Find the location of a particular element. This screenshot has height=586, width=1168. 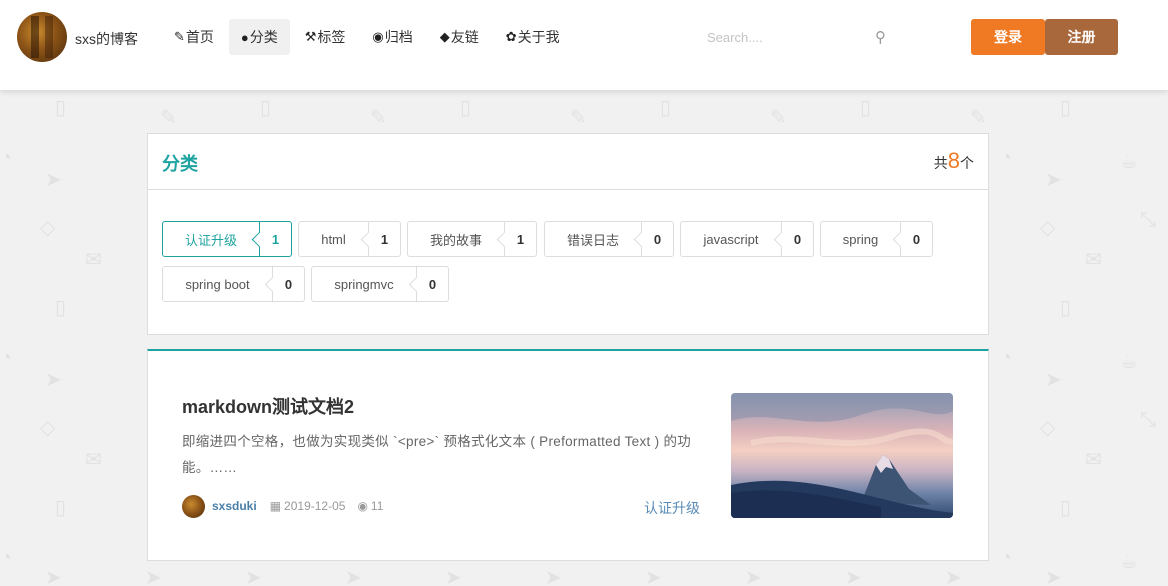

post-thumbnail is located at coordinates (842, 455).